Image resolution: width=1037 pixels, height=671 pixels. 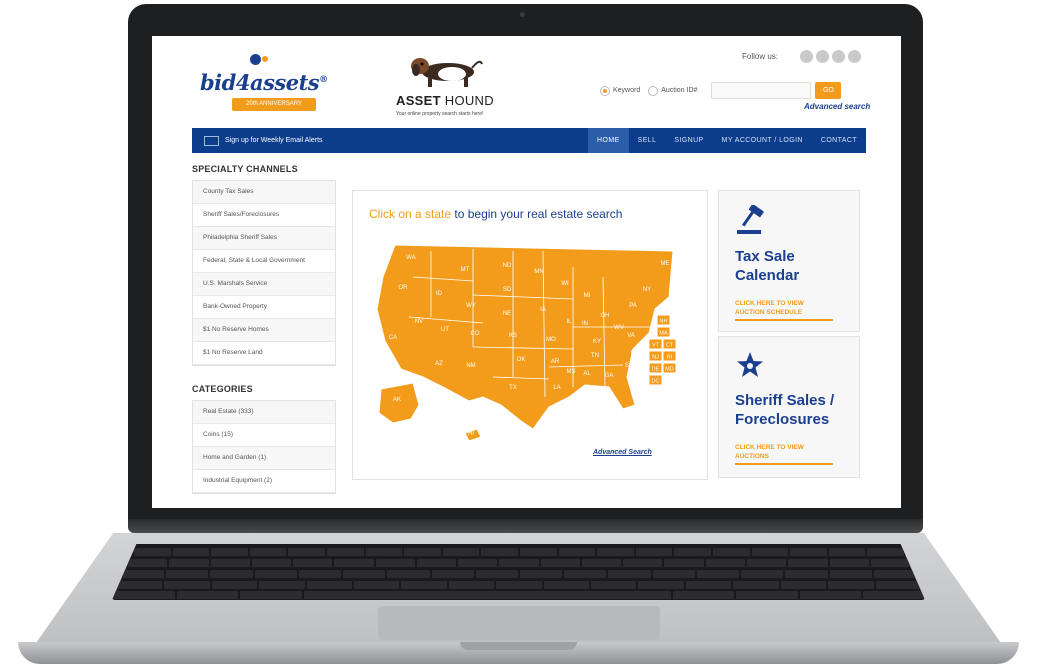 I want to click on hound-dog-icon, so click(x=447, y=72).